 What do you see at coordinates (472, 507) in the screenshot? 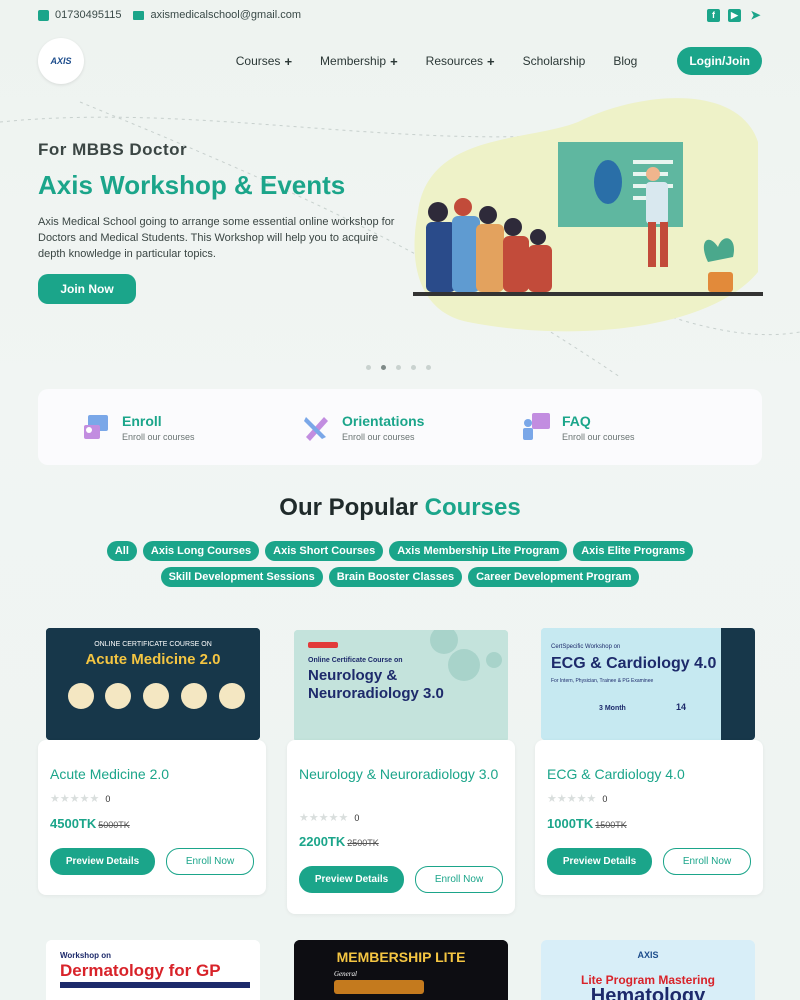
I see `title-accent: Courses` at bounding box center [472, 507].